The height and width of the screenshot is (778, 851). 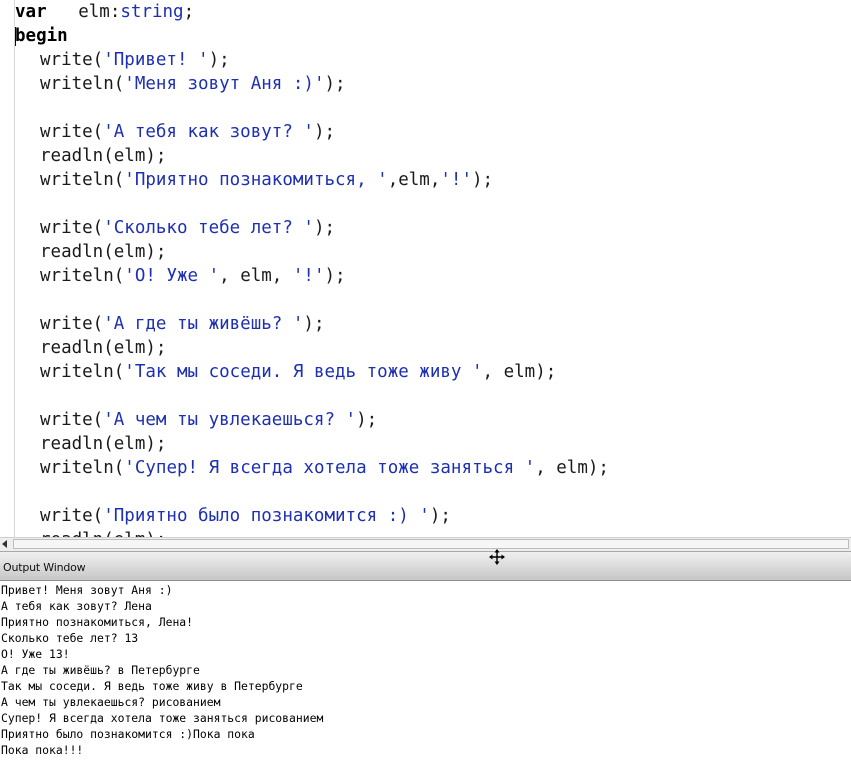 What do you see at coordinates (41, 36) in the screenshot?
I see `code-keyword: begin` at bounding box center [41, 36].